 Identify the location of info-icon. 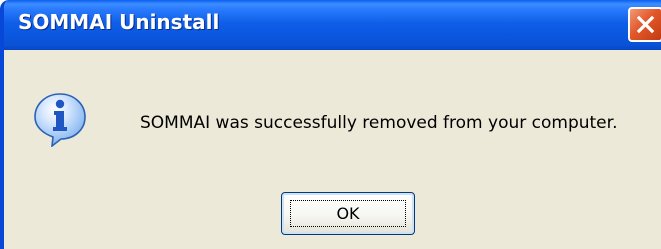
(60, 120).